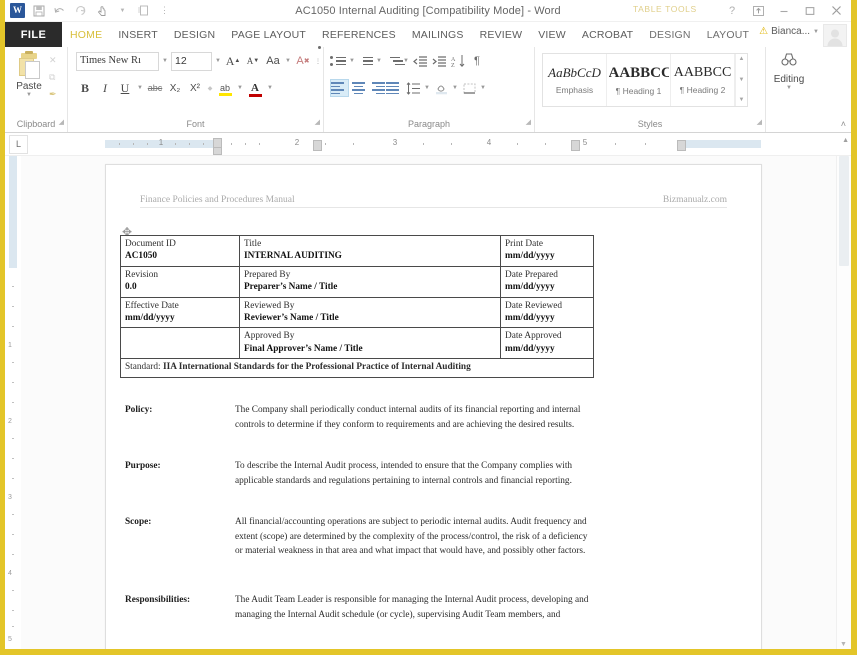  I want to click on styles-scroll-down-icon: ▼, so click(742, 80).